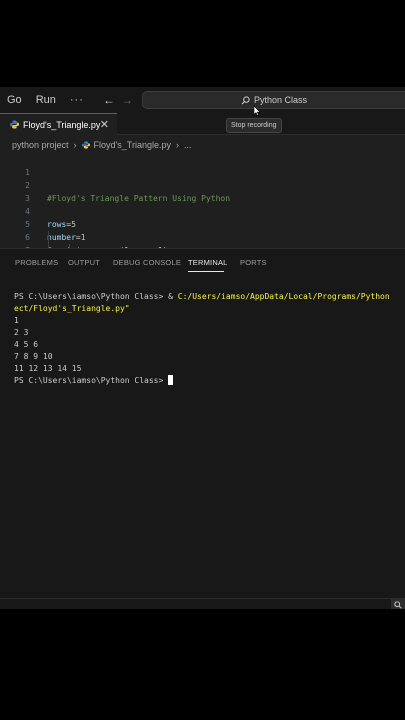 This screenshot has height=720, width=405. Describe the element at coordinates (208, 262) in the screenshot. I see `tab-terminal: TERMINAL` at that location.